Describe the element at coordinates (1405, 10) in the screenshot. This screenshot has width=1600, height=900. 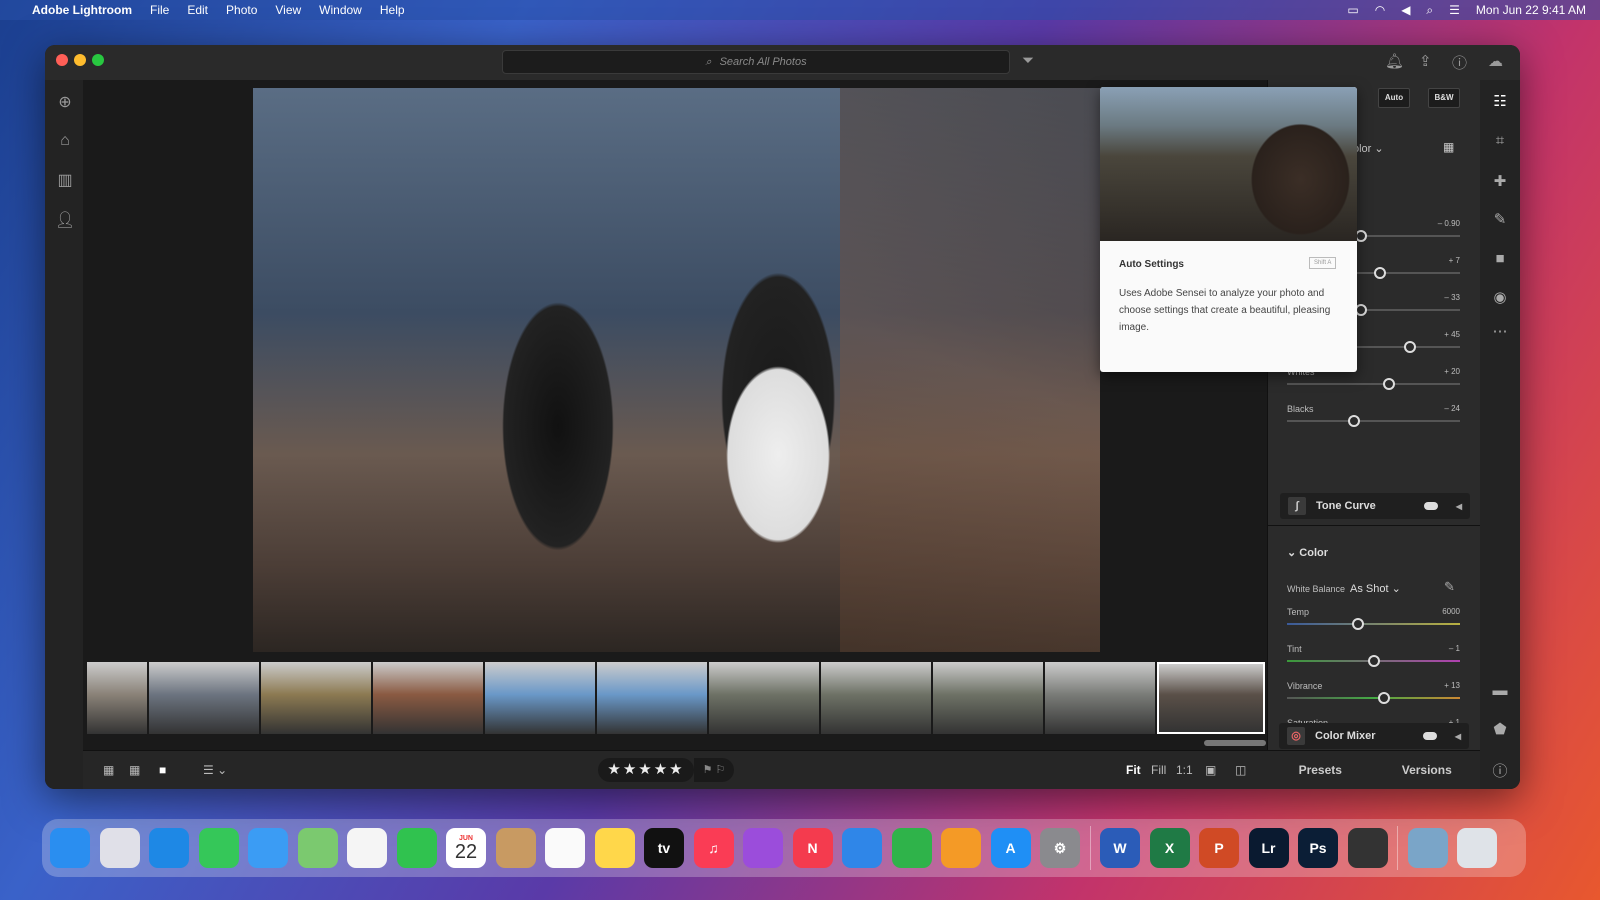
I see `volume-icon: ◀` at that location.